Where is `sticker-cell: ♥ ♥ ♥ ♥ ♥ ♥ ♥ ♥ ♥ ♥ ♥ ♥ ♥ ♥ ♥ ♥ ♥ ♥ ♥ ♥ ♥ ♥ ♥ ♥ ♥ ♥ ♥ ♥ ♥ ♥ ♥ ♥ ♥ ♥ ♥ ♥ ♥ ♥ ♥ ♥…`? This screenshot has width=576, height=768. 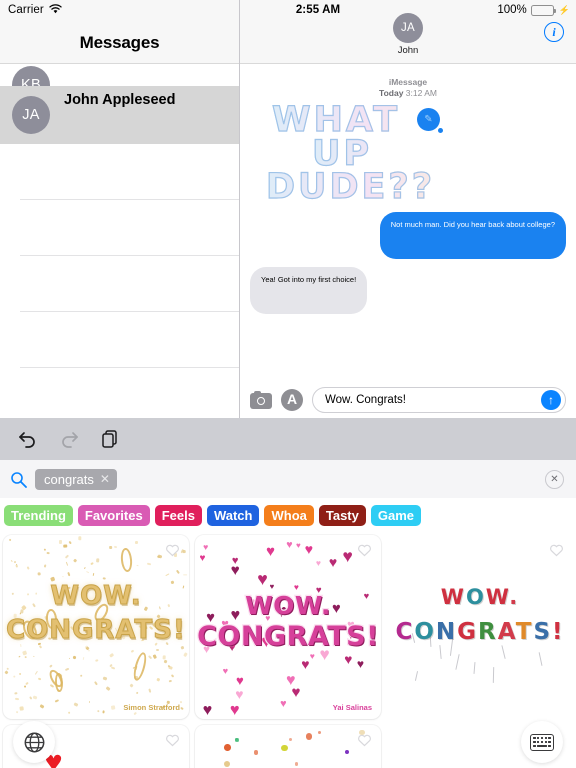
sticker-cell: ♥ ♥ ♥ ♥ ♥ ♥ ♥ ♥ ♥ ♥ ♥ ♥ ♥ ♥ ♥ ♥ ♥ ♥ ♥ ♥ ♥ ♥ ♥ ♥ ♥ ♥ ♥ ♥ ♥ ♥ ♥ ♥ ♥ ♥ ♥ ♥ ♥ ♥ ♥ ♥… is located at coordinates (288, 627).